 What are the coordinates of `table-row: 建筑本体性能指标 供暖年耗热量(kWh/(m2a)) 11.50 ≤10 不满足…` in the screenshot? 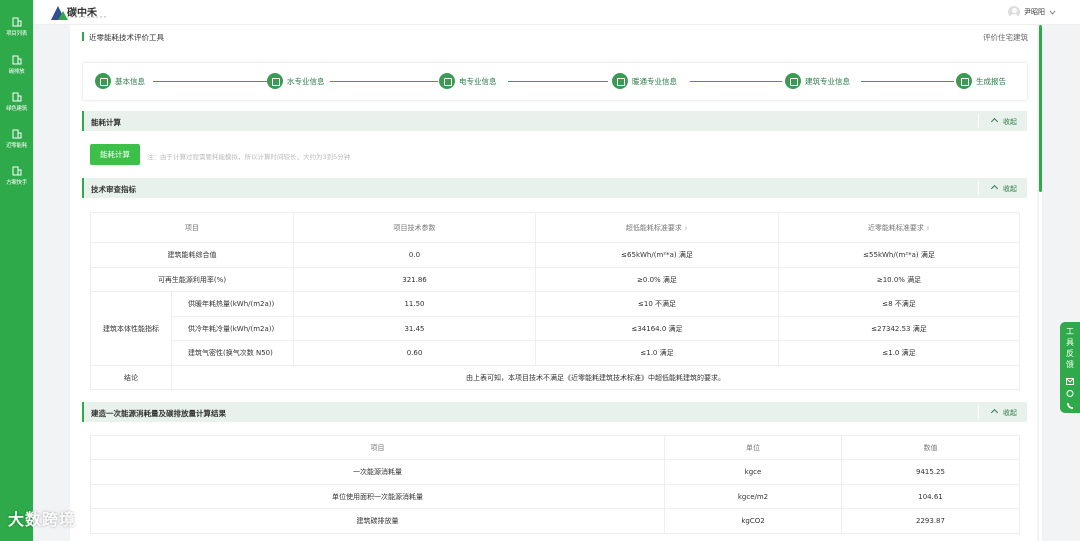 It's located at (555, 328).